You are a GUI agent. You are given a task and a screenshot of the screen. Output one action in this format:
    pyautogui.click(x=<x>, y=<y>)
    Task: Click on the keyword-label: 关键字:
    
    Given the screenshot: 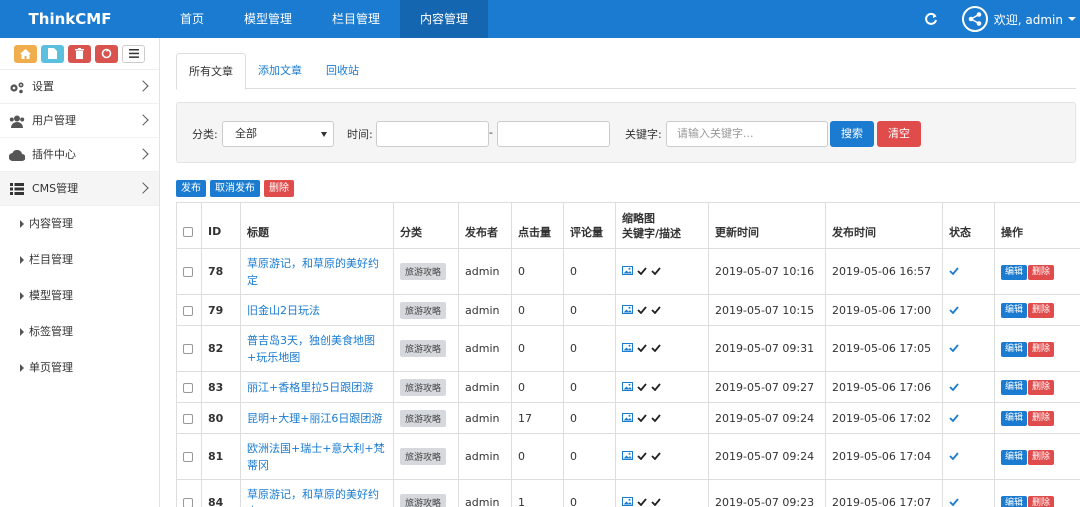 What is the action you would take?
    pyautogui.click(x=643, y=134)
    